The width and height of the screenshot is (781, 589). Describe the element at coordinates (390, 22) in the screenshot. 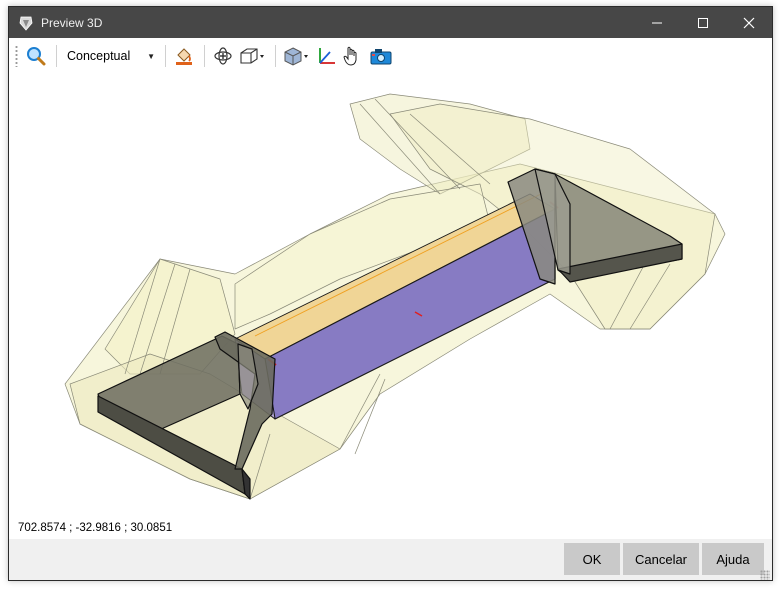

I see `title-bar: Preview 3D` at that location.